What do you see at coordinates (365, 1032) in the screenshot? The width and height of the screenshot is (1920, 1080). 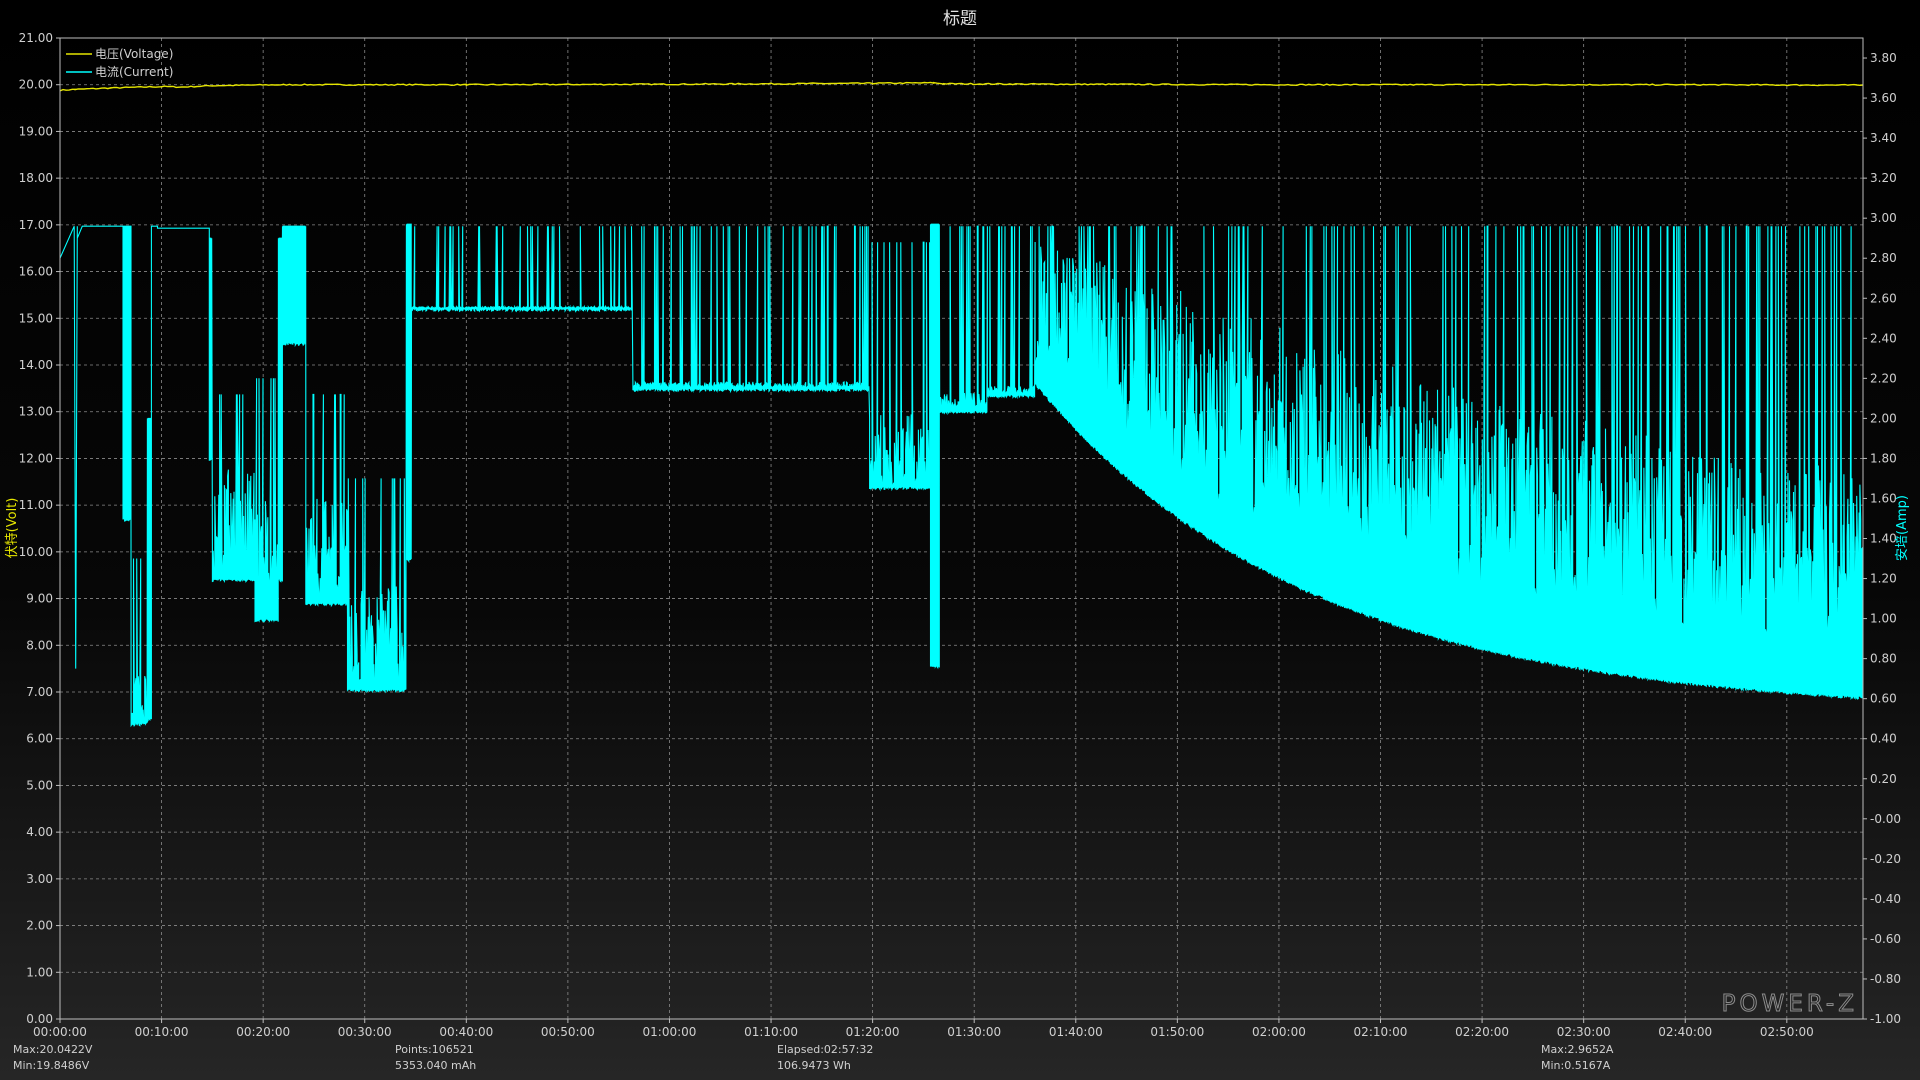 I see `x-tick-label: 00:30:00` at bounding box center [365, 1032].